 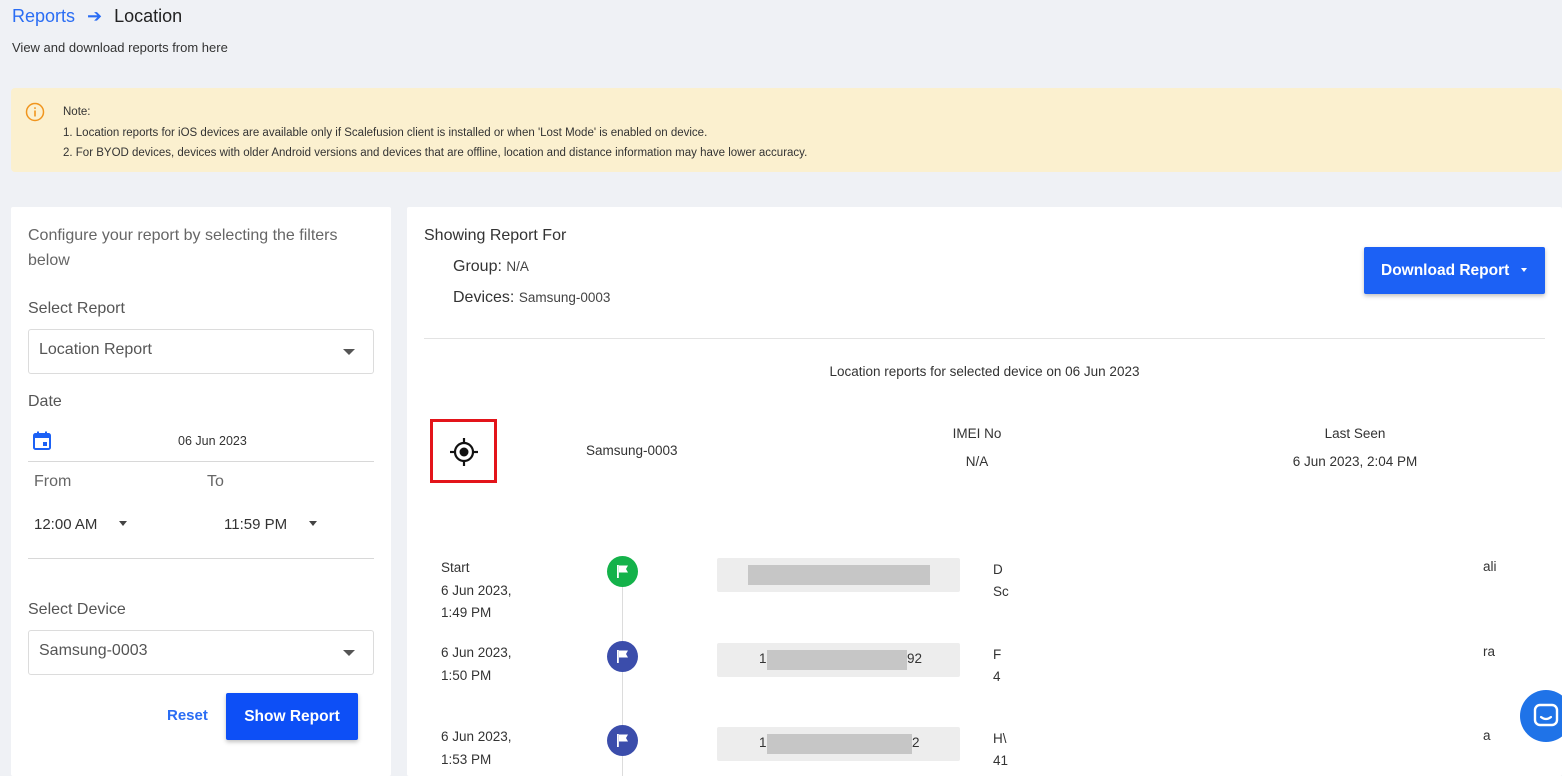 I want to click on show-report-button: Show Report, so click(x=292, y=716).